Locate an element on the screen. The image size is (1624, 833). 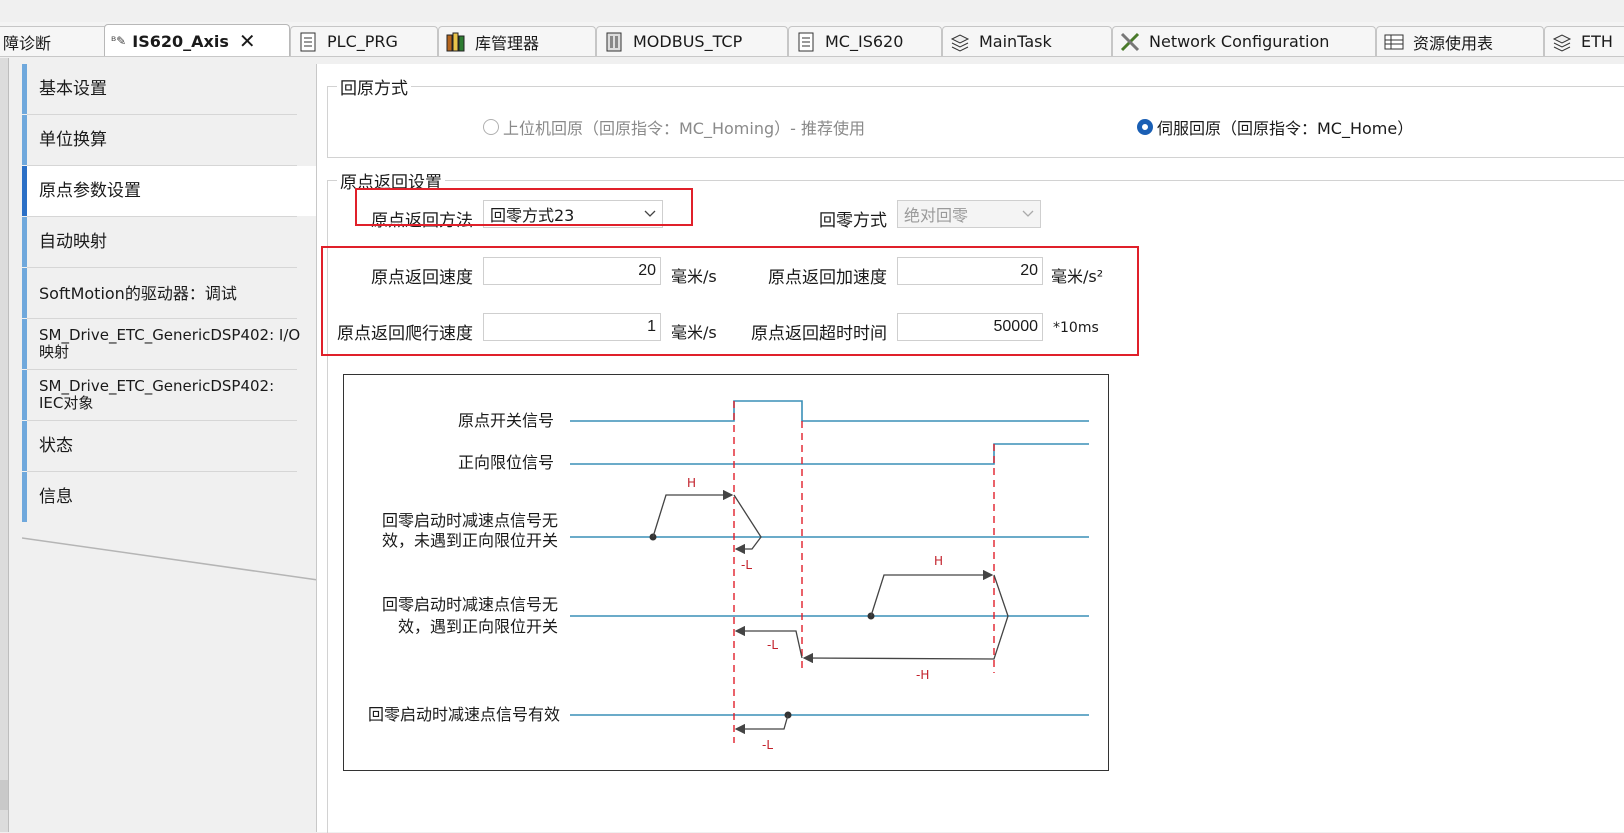
sidebar-item-homing-parameters: 原点参数设置 is located at coordinates (171, 191).